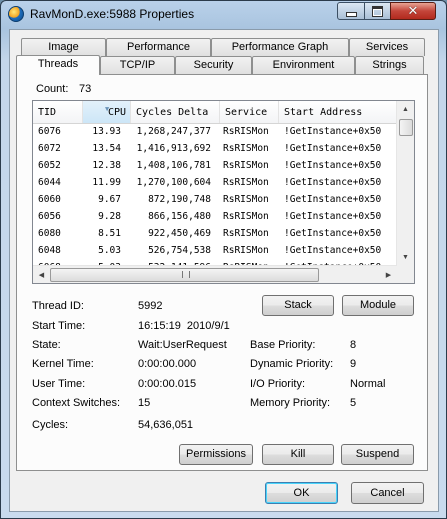 The width and height of the screenshot is (447, 519). I want to click on start-time-value: 16:15:19 2010/9/1, so click(184, 326).